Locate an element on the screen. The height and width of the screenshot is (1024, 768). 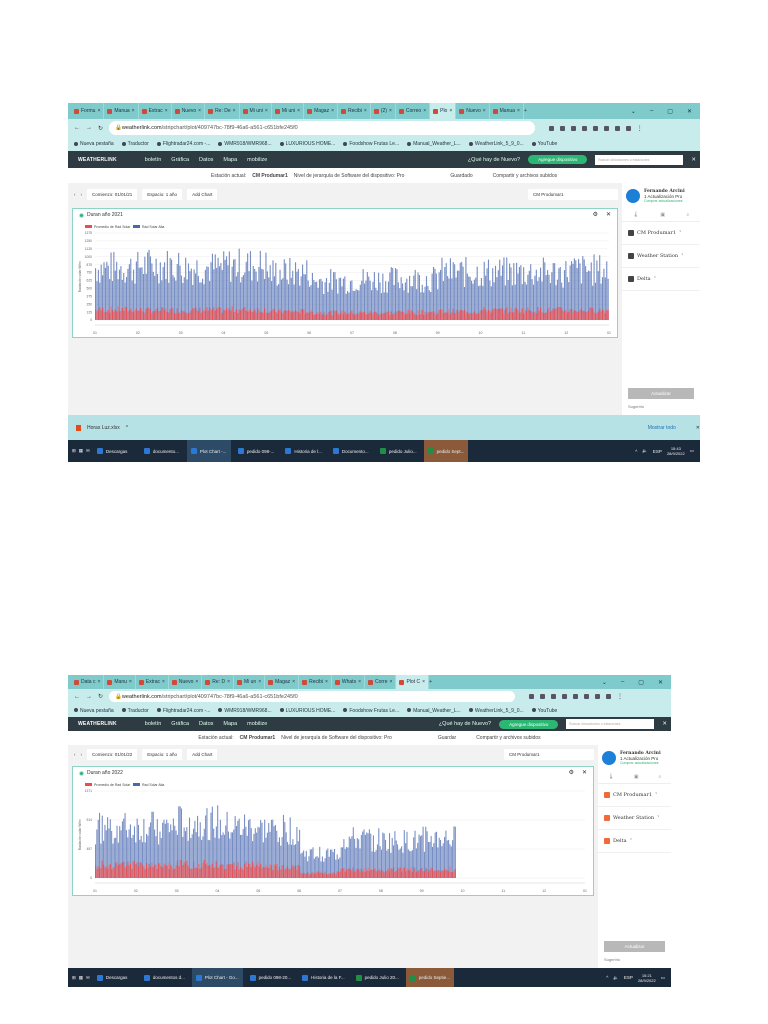
browser-tab: Whats × is located at coordinates (348, 682).